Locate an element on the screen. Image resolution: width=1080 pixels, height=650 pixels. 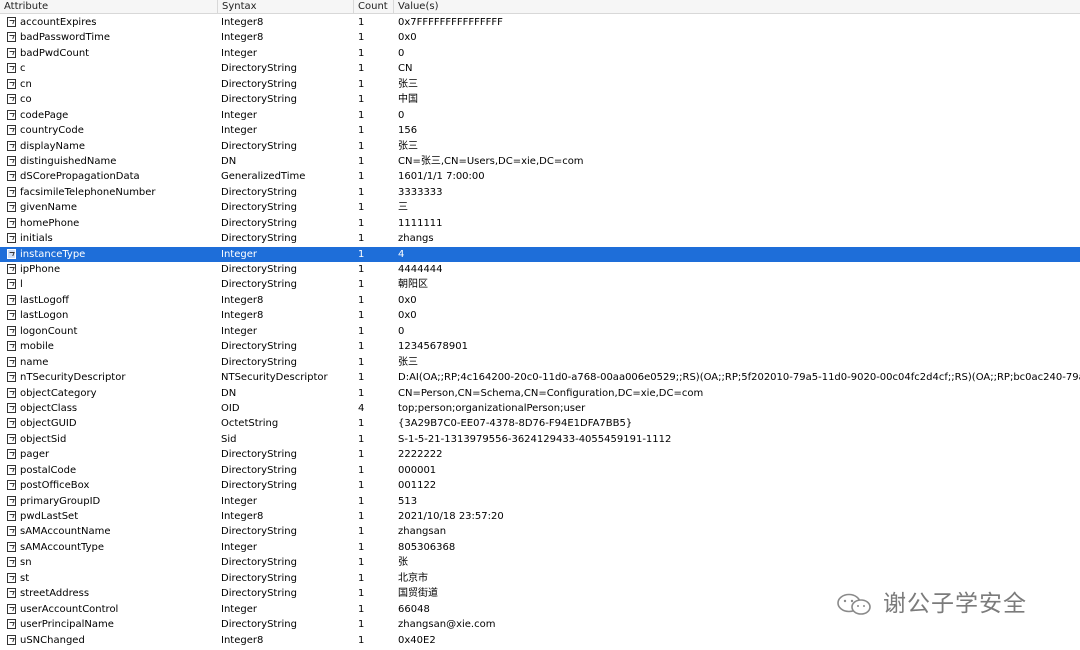
attribute-name: userAccountControl is located at coordinates (69, 609).